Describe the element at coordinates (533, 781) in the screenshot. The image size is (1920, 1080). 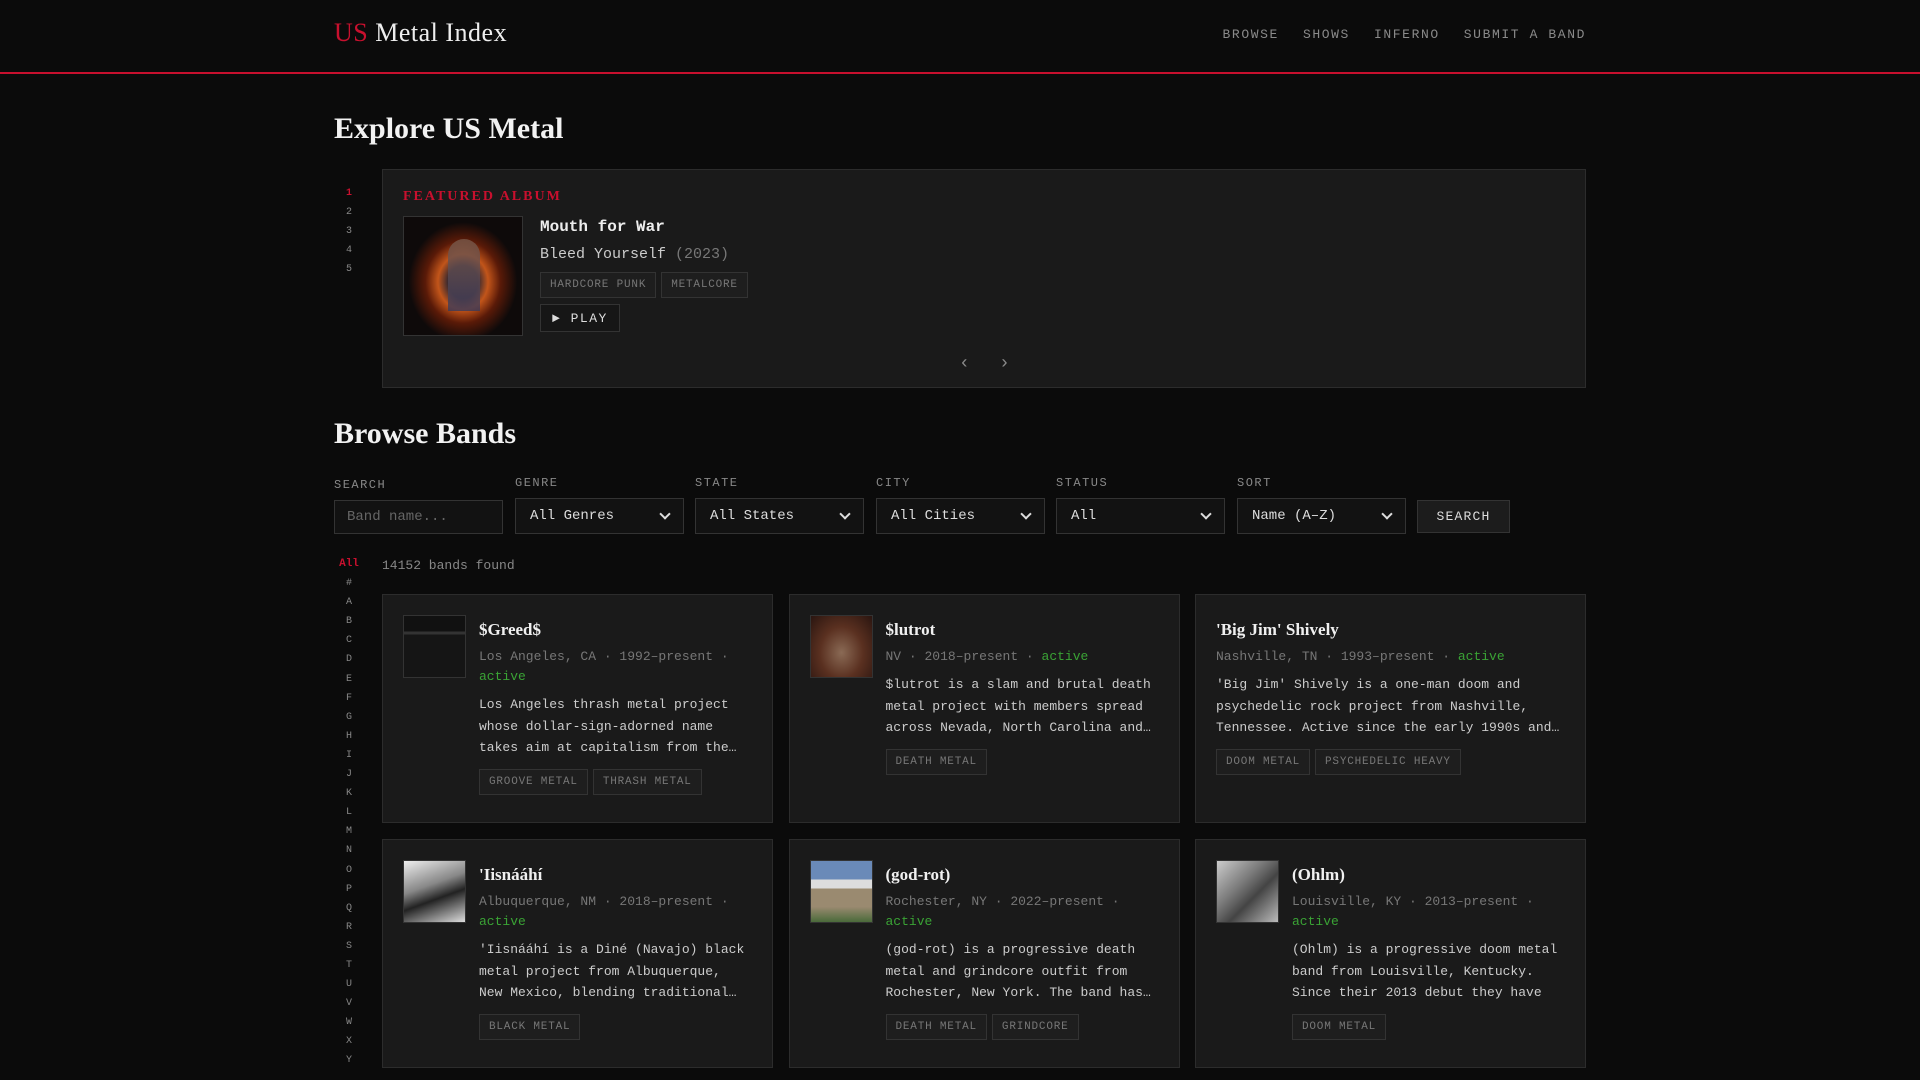
I see `genre-tag: GROOVE METAL` at that location.